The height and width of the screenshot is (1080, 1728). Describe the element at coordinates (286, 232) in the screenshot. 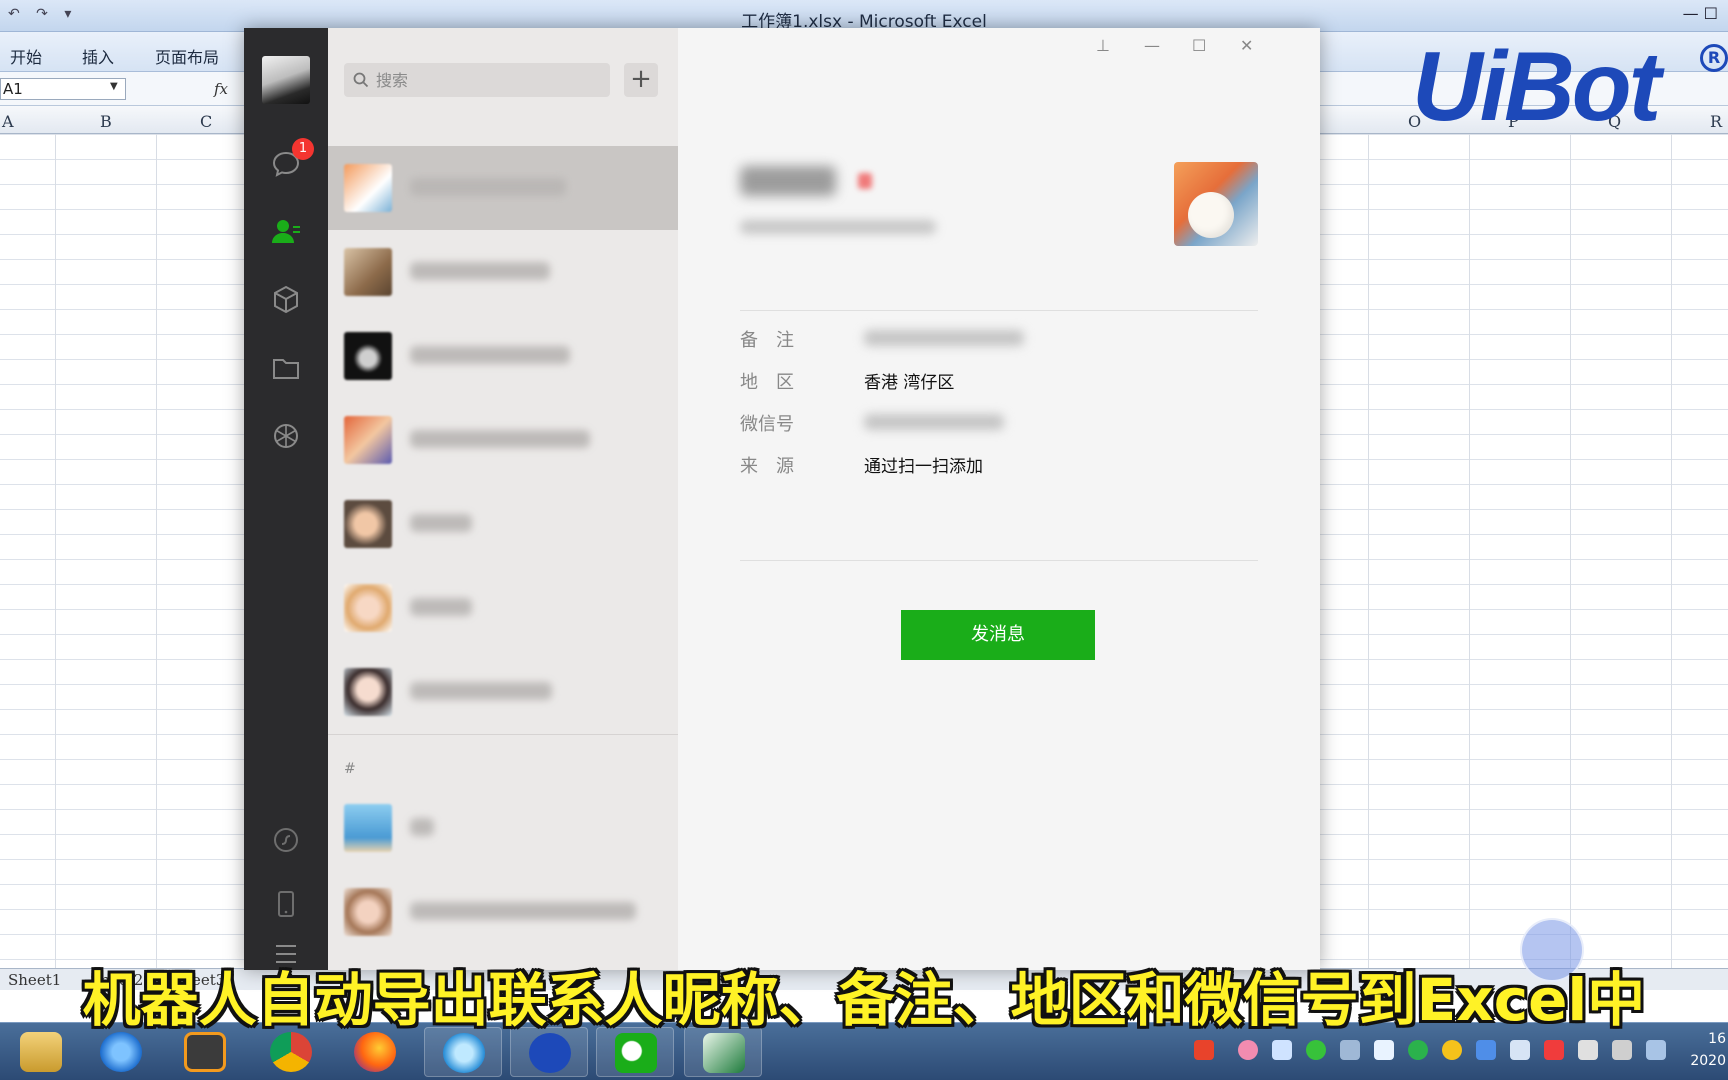

I see `contacts-icon` at that location.